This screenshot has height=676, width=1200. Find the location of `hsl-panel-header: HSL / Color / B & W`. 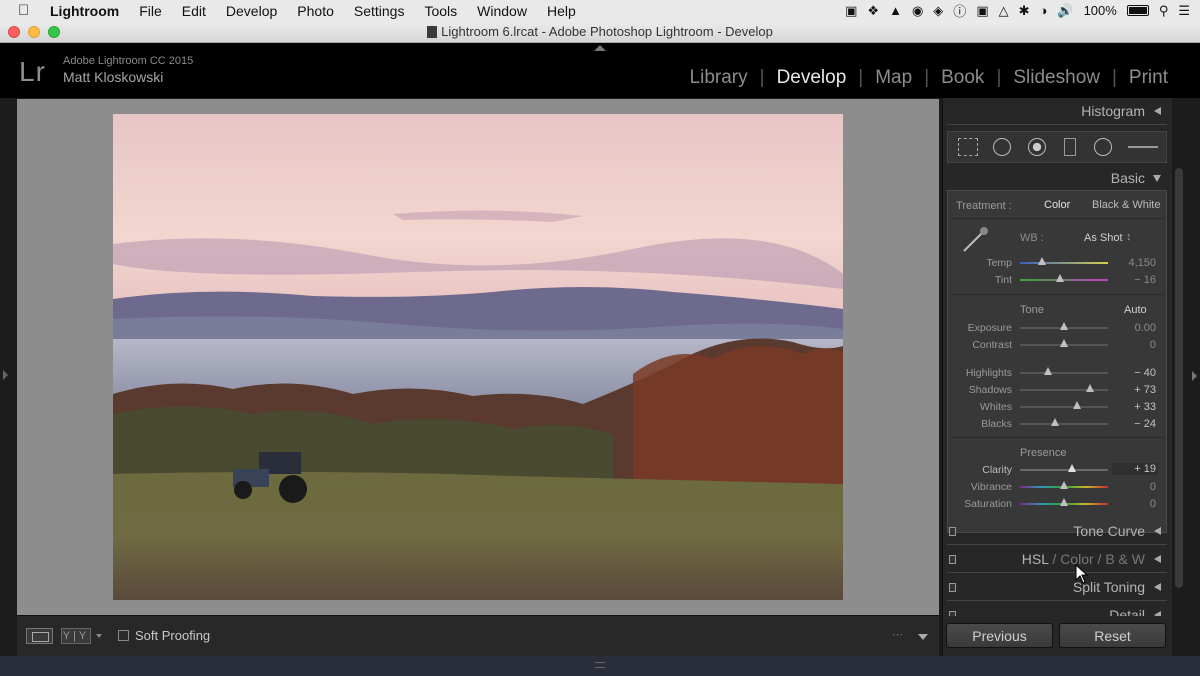

hsl-panel-header: HSL / Color / B & W is located at coordinates (1057, 559).